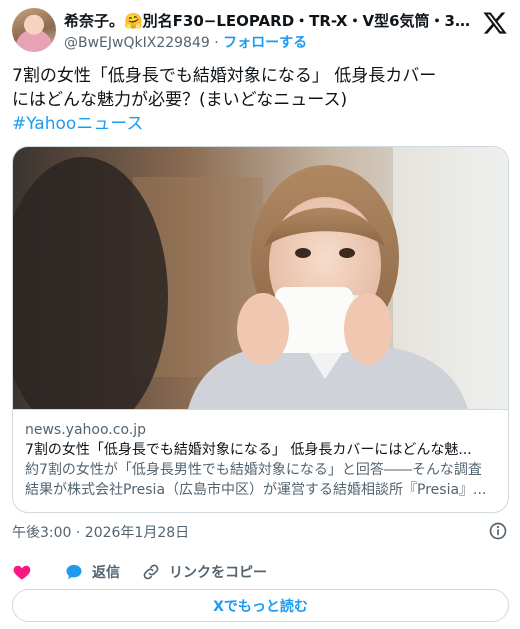 The image size is (520, 629). I want to click on reply-bubble-icon, so click(74, 572).